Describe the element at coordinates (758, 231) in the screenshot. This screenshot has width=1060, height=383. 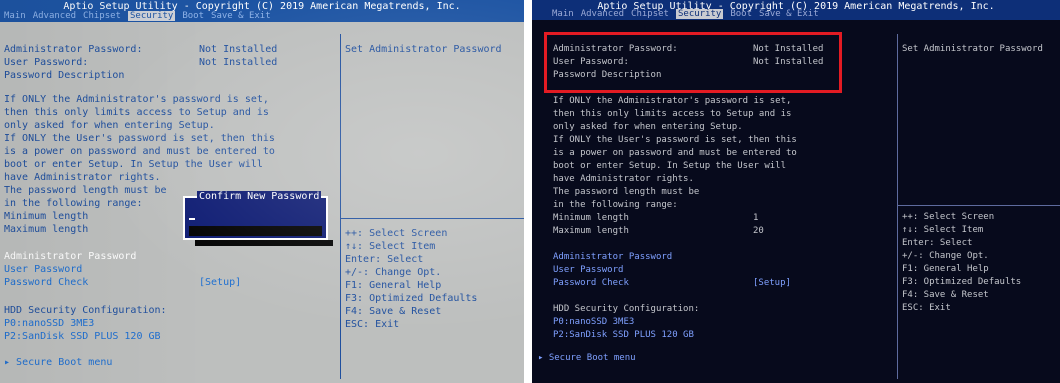
I see `maximum-length-value: 20` at that location.